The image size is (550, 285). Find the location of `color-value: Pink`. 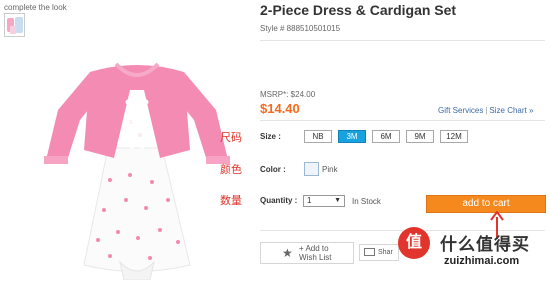

color-value: Pink is located at coordinates (330, 169).